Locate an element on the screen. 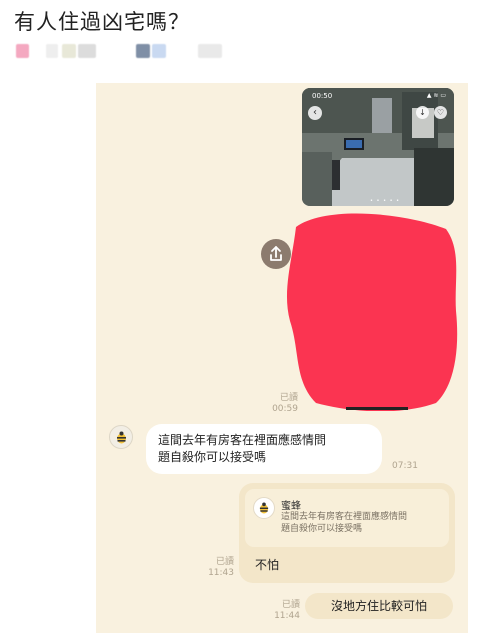 This screenshot has height=633, width=499. quoted-message: 蜜蜂 這間去年有房客在裡面應感情問 題自殺你可以接受嗎 is located at coordinates (347, 518).